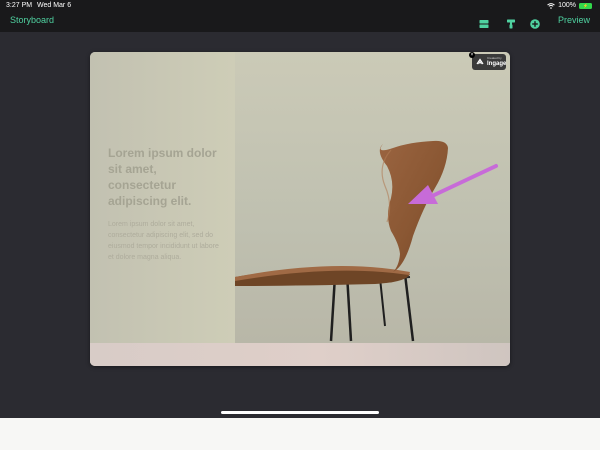 The height and width of the screenshot is (450, 600). Describe the element at coordinates (472, 55) in the screenshot. I see `close-icon: ×` at that location.